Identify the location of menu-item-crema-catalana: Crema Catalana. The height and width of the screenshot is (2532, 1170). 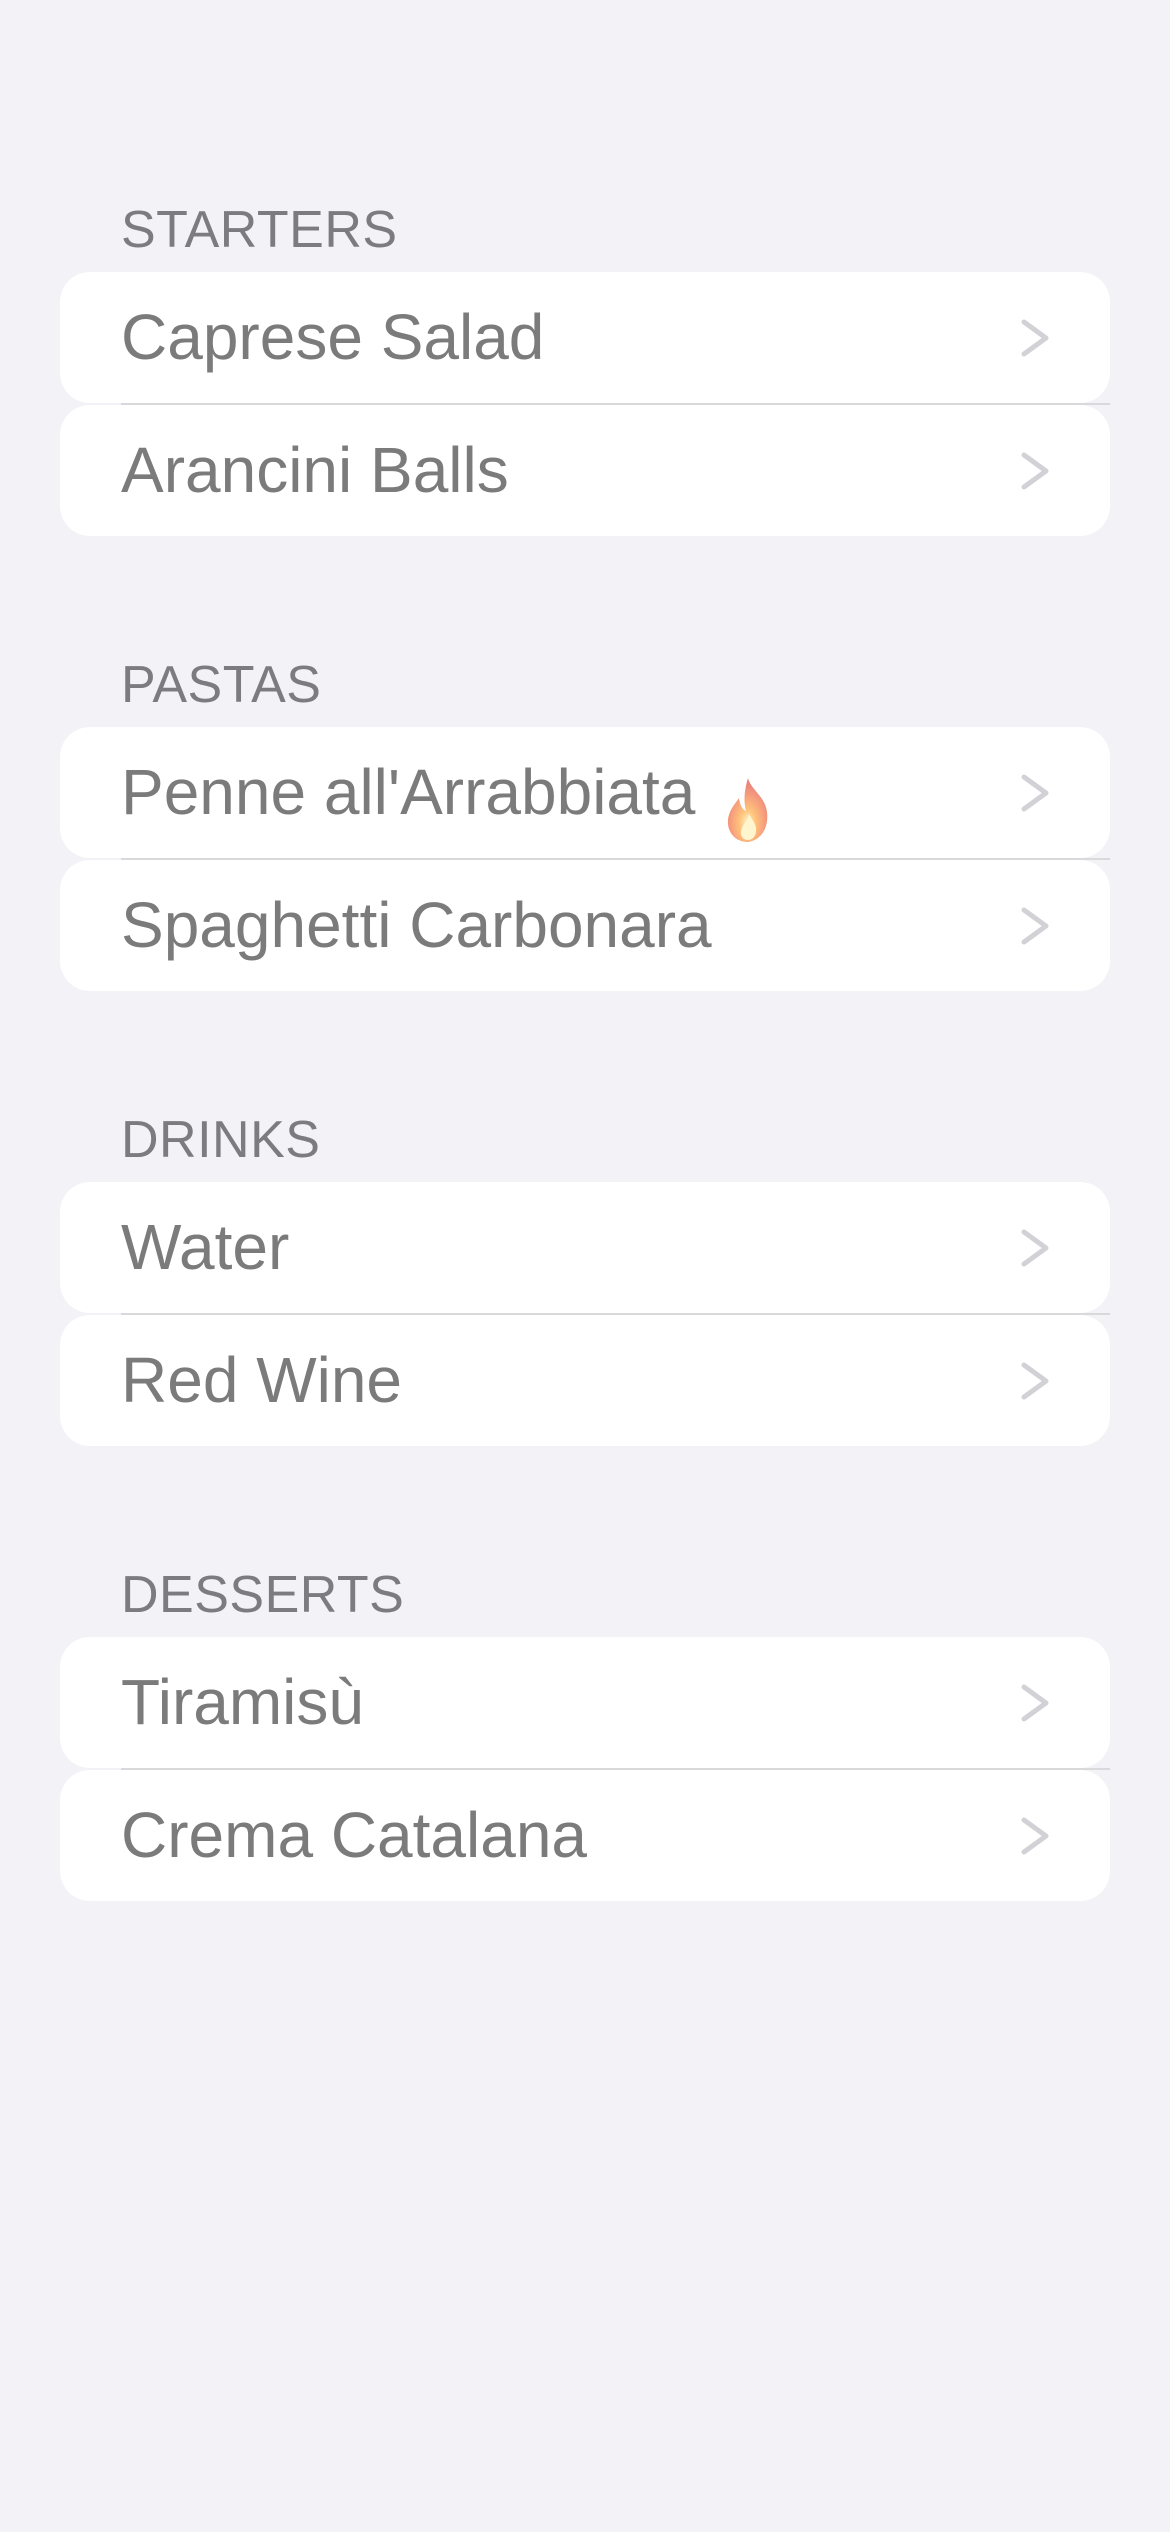
(585, 1835).